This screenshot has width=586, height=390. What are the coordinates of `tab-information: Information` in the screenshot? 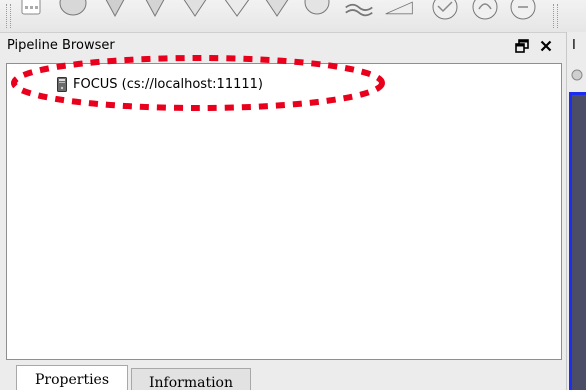 It's located at (191, 379).